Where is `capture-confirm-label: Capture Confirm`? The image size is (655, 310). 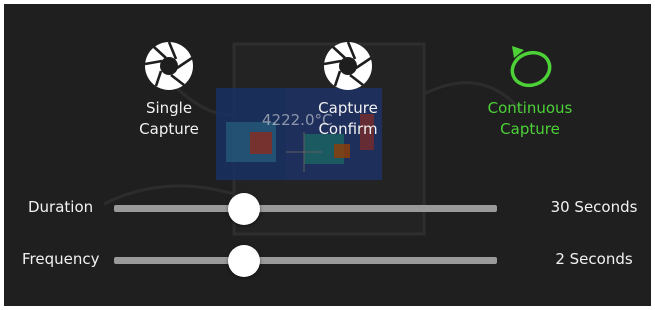 capture-confirm-label: Capture Confirm is located at coordinates (348, 118).